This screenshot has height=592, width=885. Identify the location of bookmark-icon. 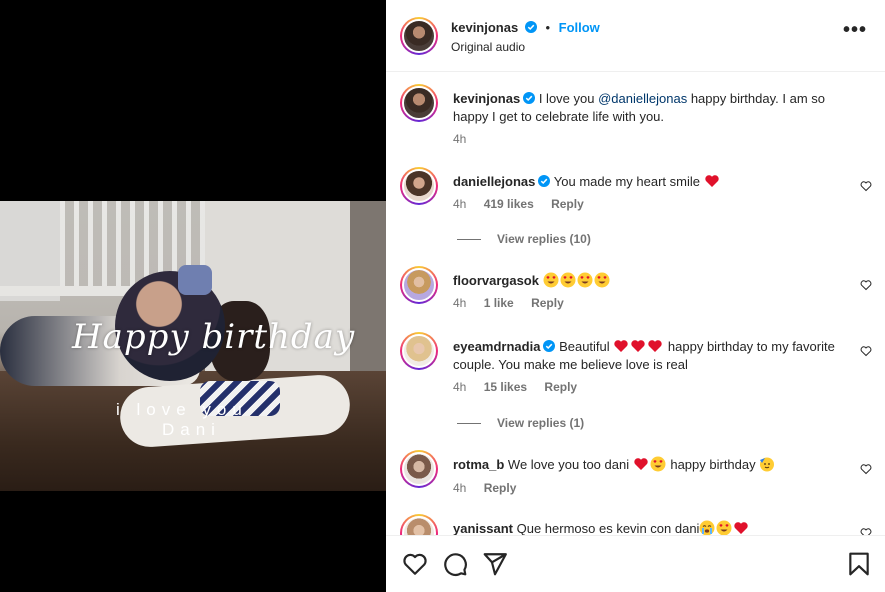
(859, 564).